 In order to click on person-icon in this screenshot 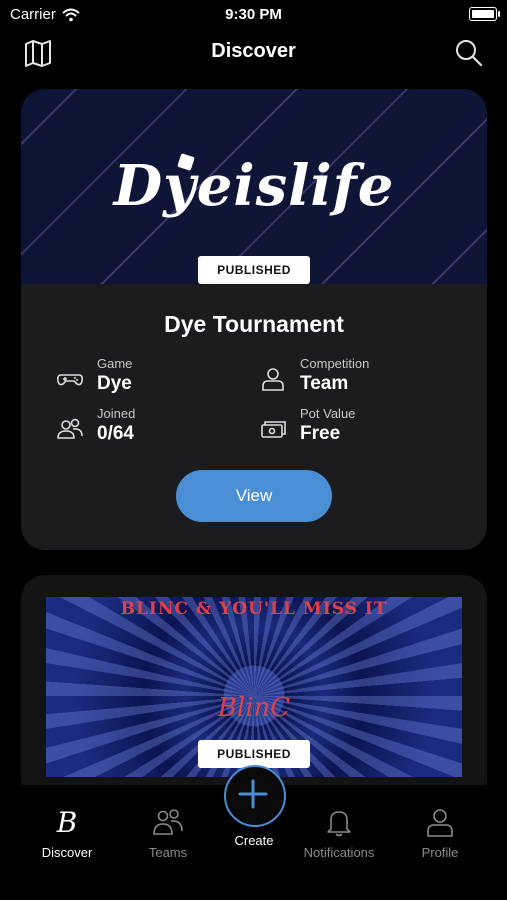, I will do `click(273, 379)`.